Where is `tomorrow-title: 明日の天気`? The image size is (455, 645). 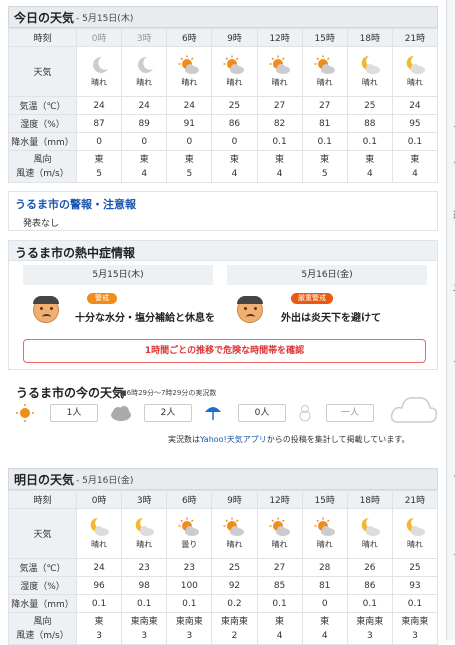
tomorrow-title: 明日の天気 is located at coordinates (44, 479).